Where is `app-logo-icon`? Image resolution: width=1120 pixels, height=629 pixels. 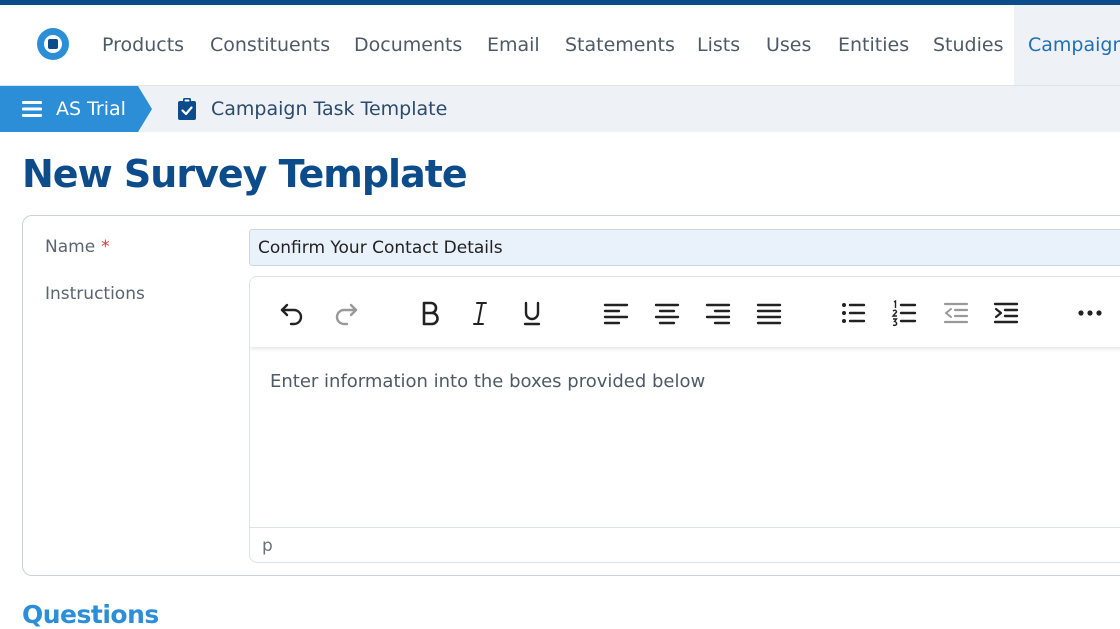 app-logo-icon is located at coordinates (53, 44).